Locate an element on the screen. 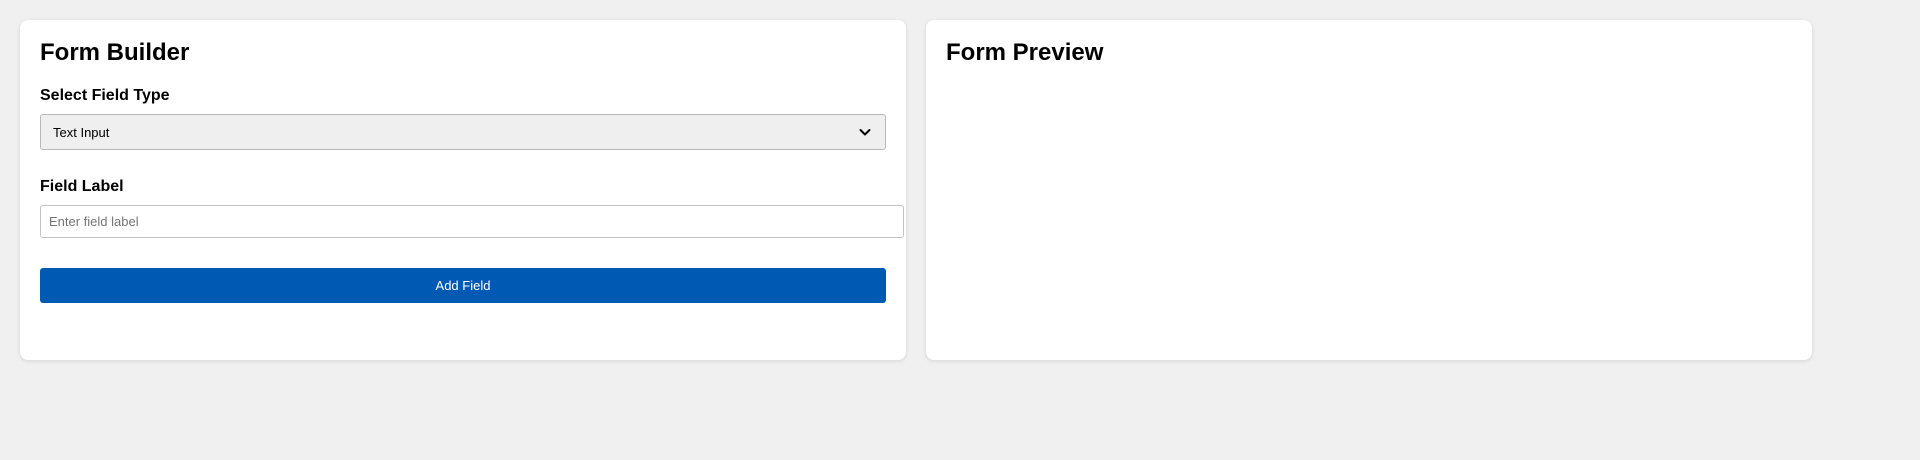  field-label-input is located at coordinates (472, 221).